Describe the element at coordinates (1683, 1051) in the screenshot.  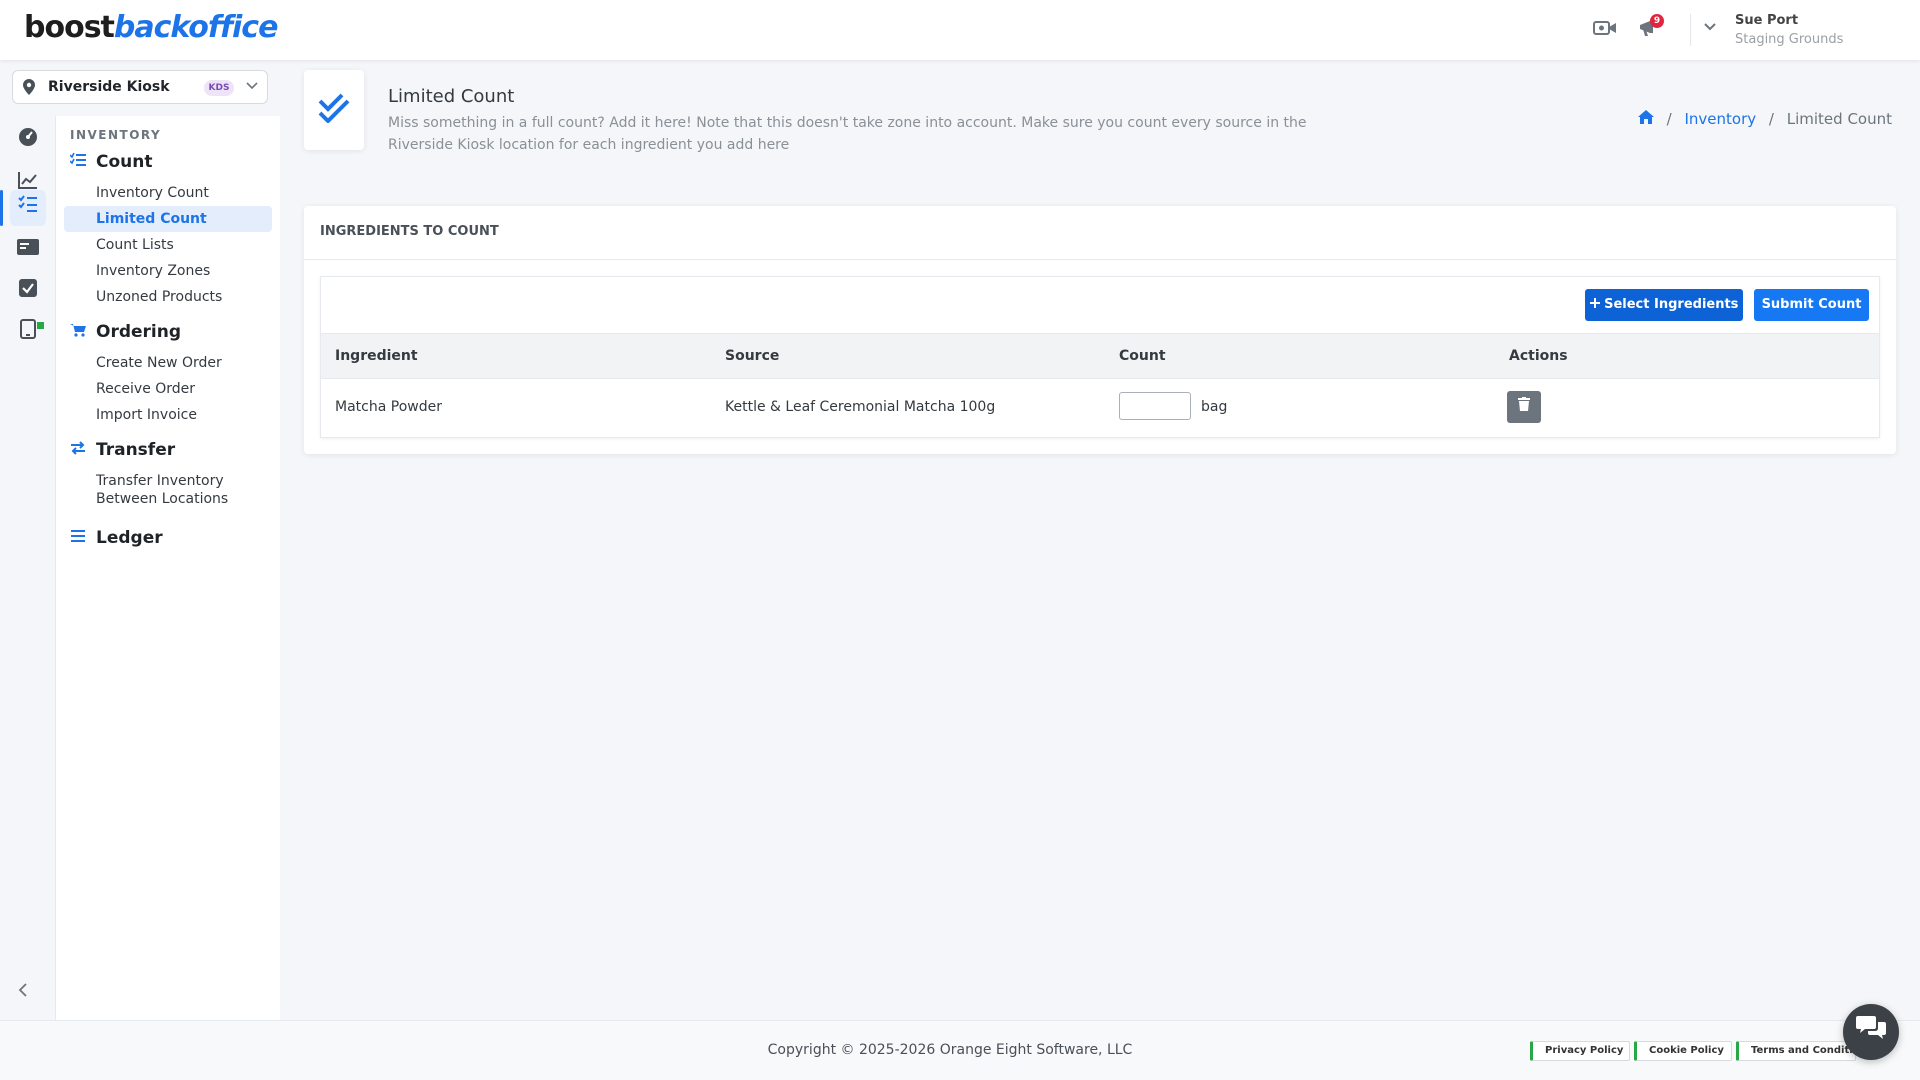
I see `cookie-policy-link: Cookie Policy` at that location.